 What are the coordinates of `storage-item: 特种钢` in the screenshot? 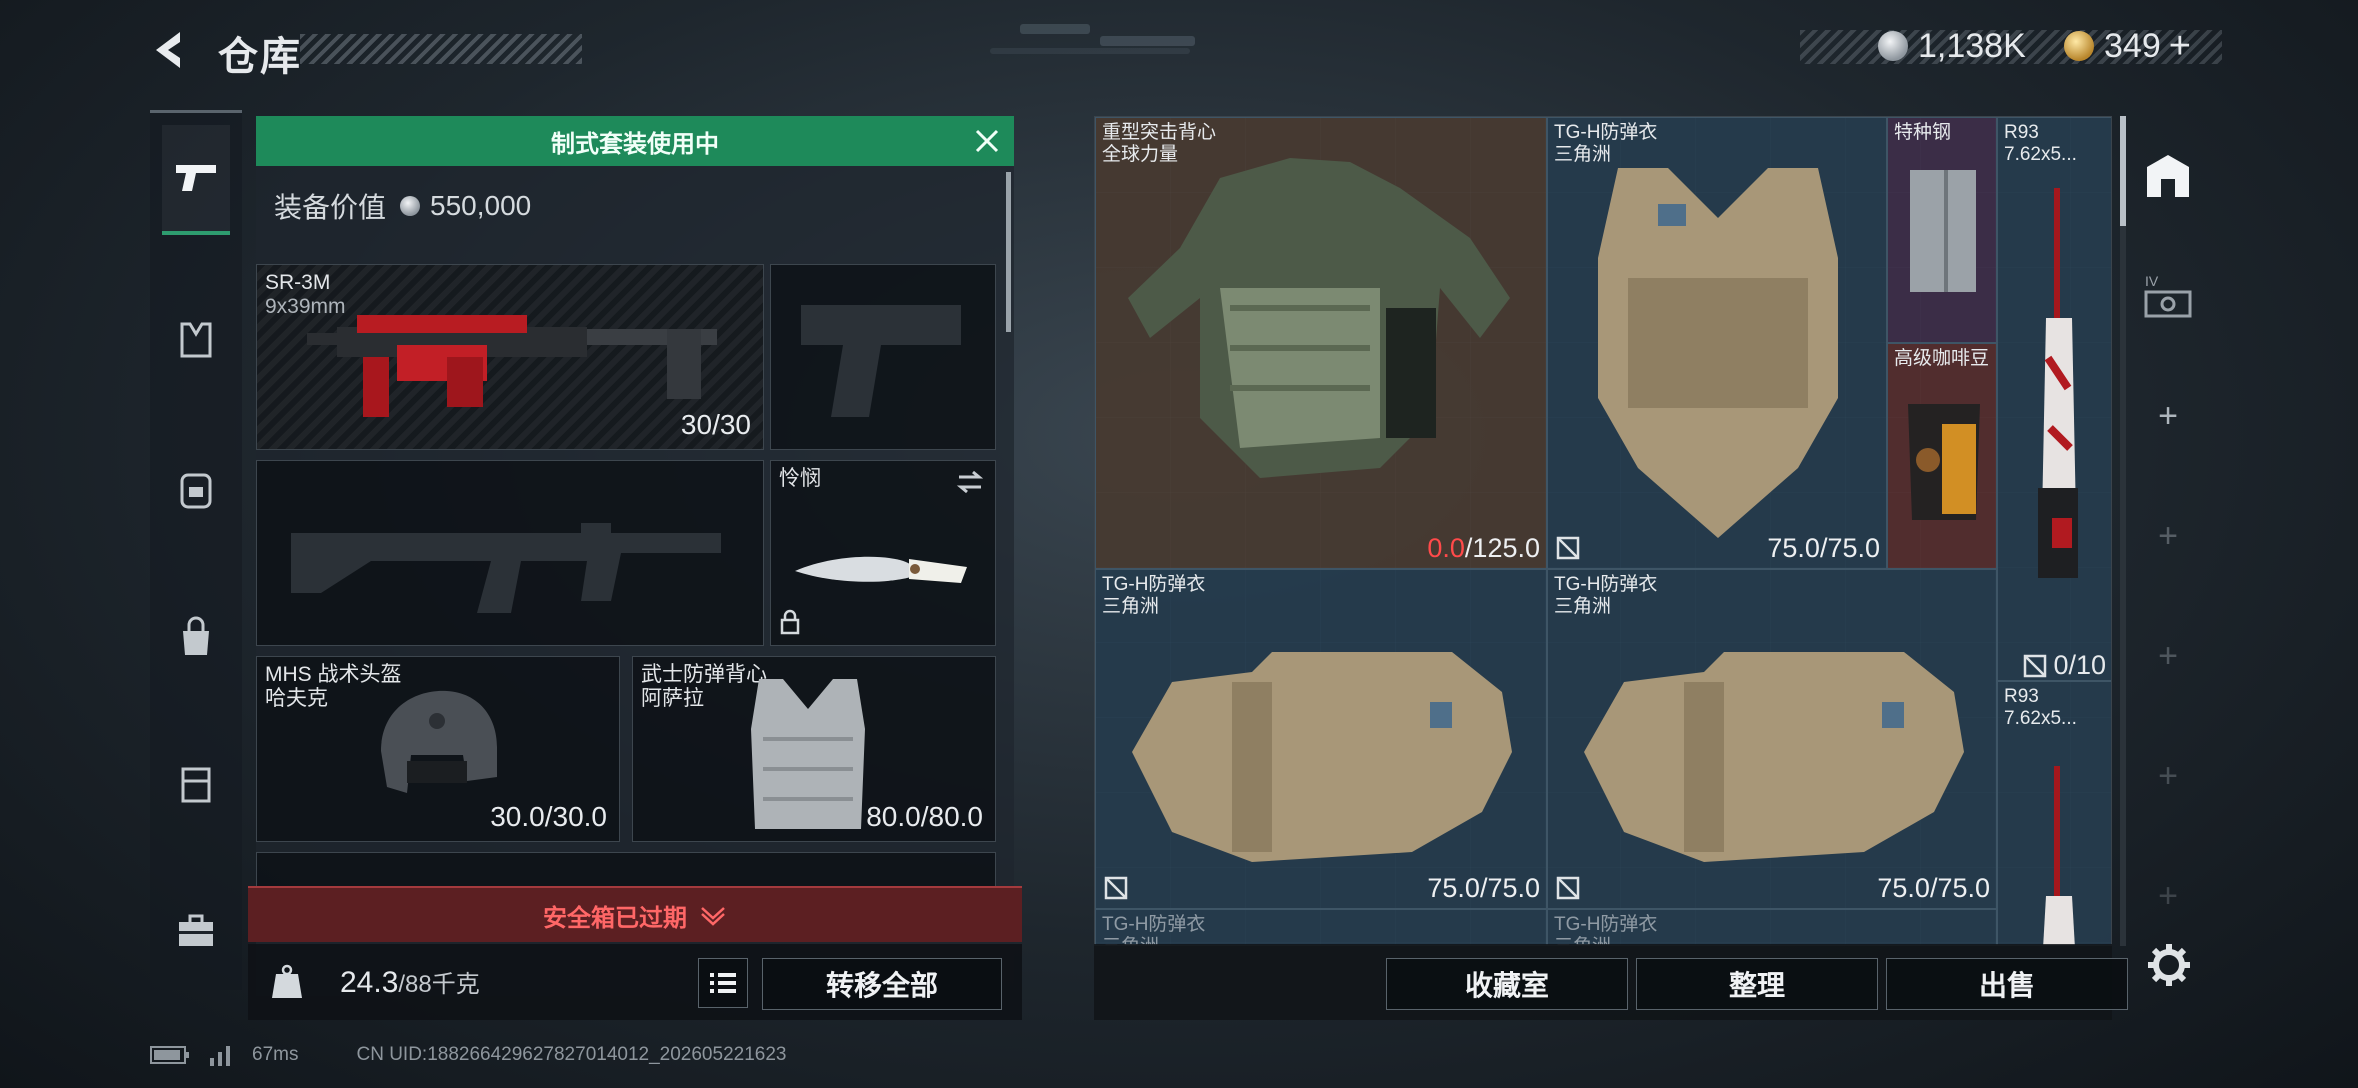 It's located at (1942, 230).